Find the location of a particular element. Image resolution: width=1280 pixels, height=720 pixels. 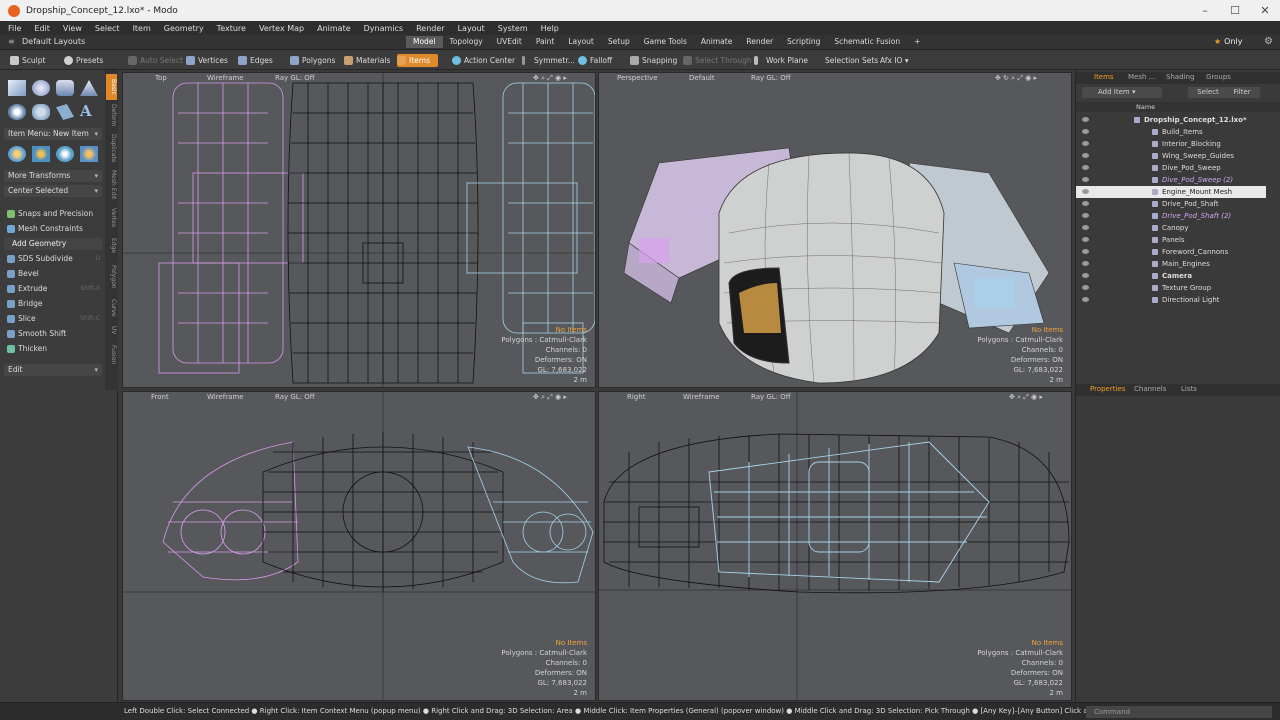

edges-button: Edges is located at coordinates (255, 60).